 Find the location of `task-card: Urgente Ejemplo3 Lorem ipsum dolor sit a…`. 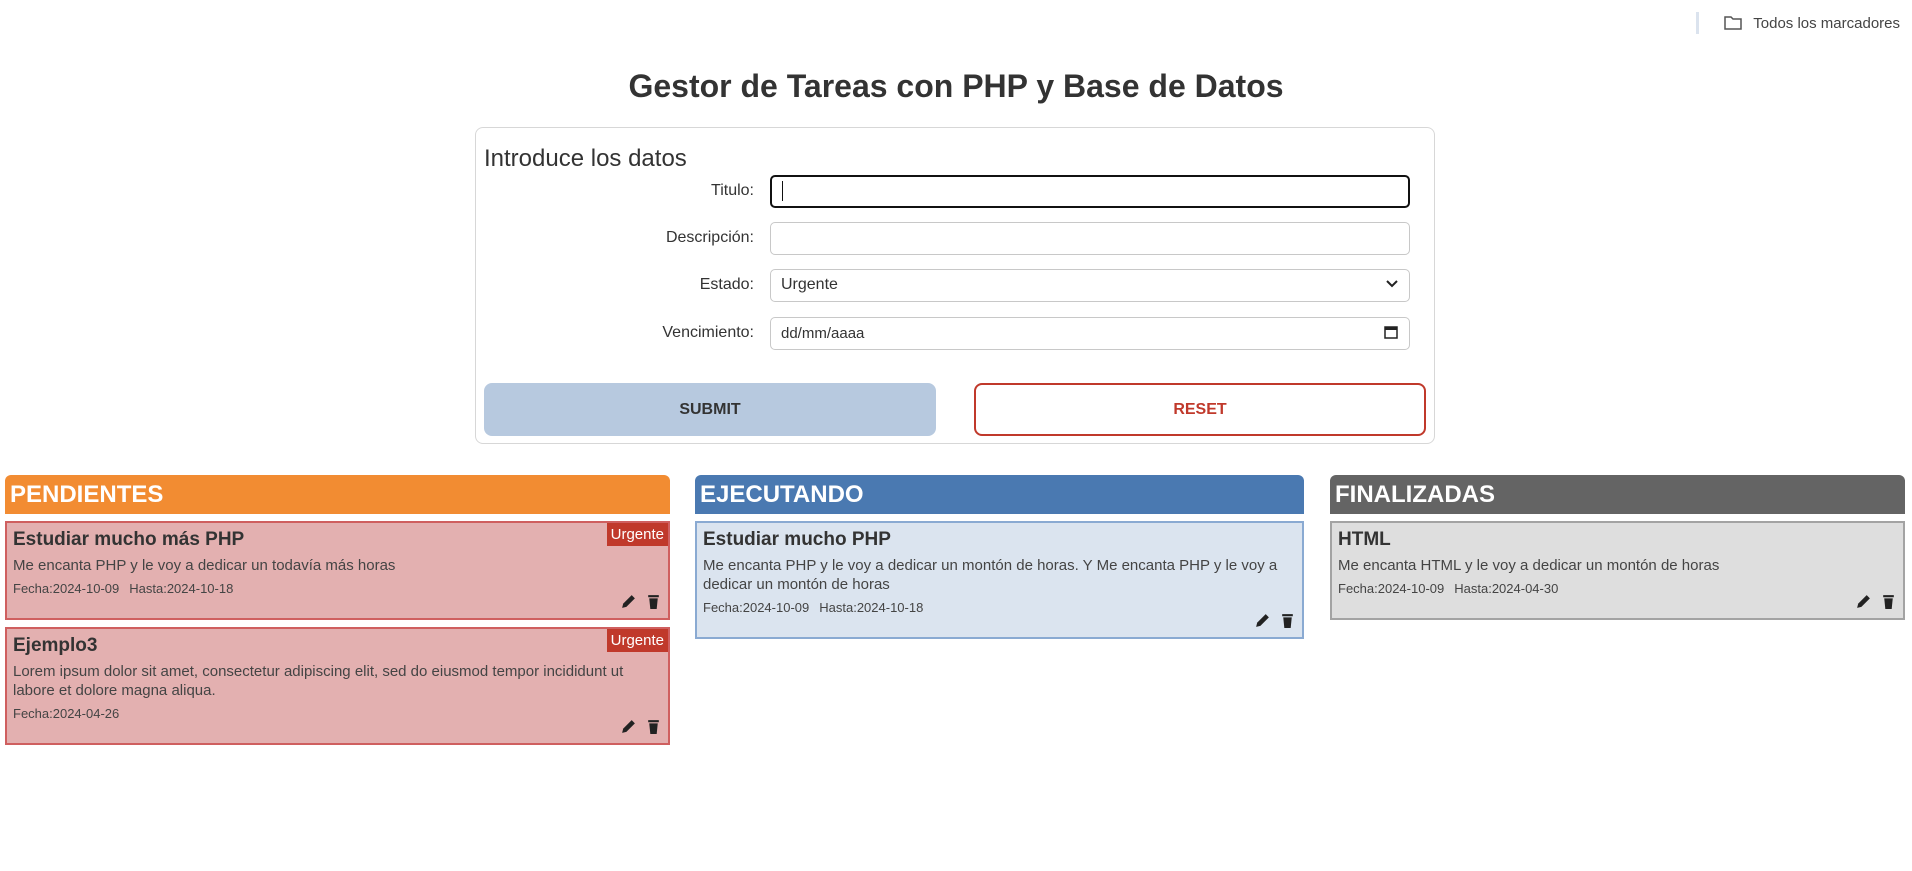

task-card: Urgente Ejemplo3 Lorem ipsum dolor sit a… is located at coordinates (337, 686).